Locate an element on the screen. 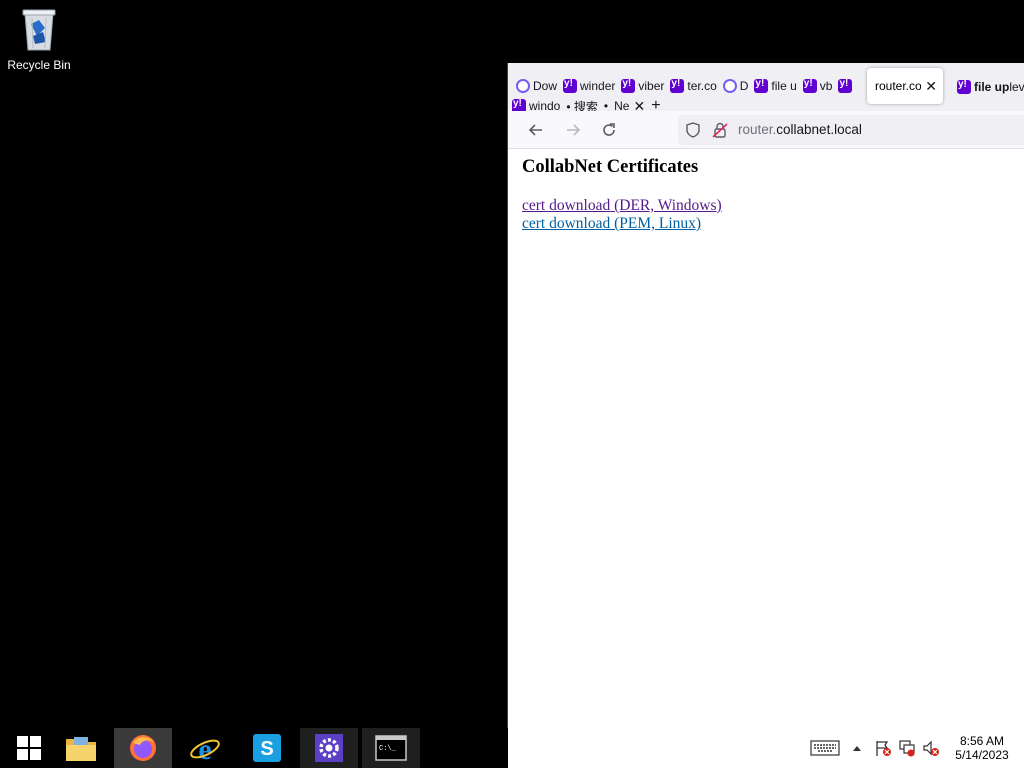 Image resolution: width=1024 pixels, height=768 pixels. close-icon: ✕ is located at coordinates (639, 105).